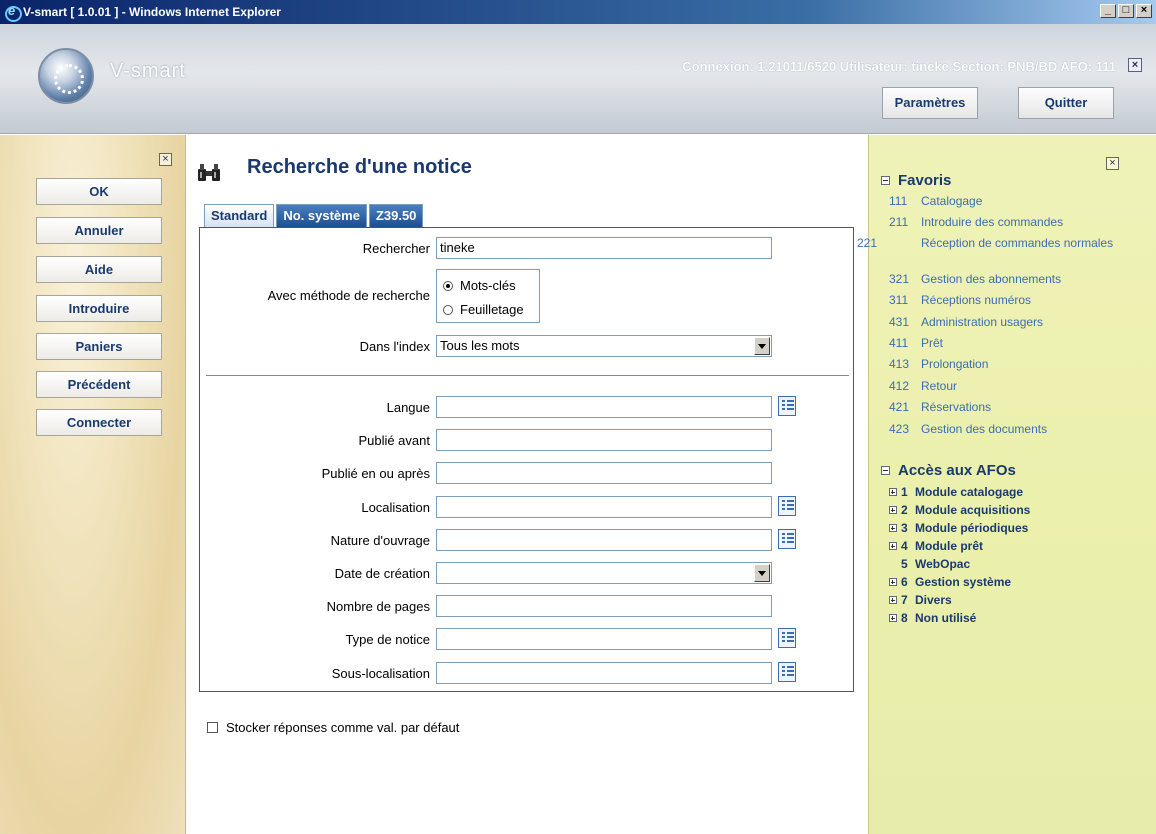  I want to click on connecter-button: Connecter, so click(99, 422).